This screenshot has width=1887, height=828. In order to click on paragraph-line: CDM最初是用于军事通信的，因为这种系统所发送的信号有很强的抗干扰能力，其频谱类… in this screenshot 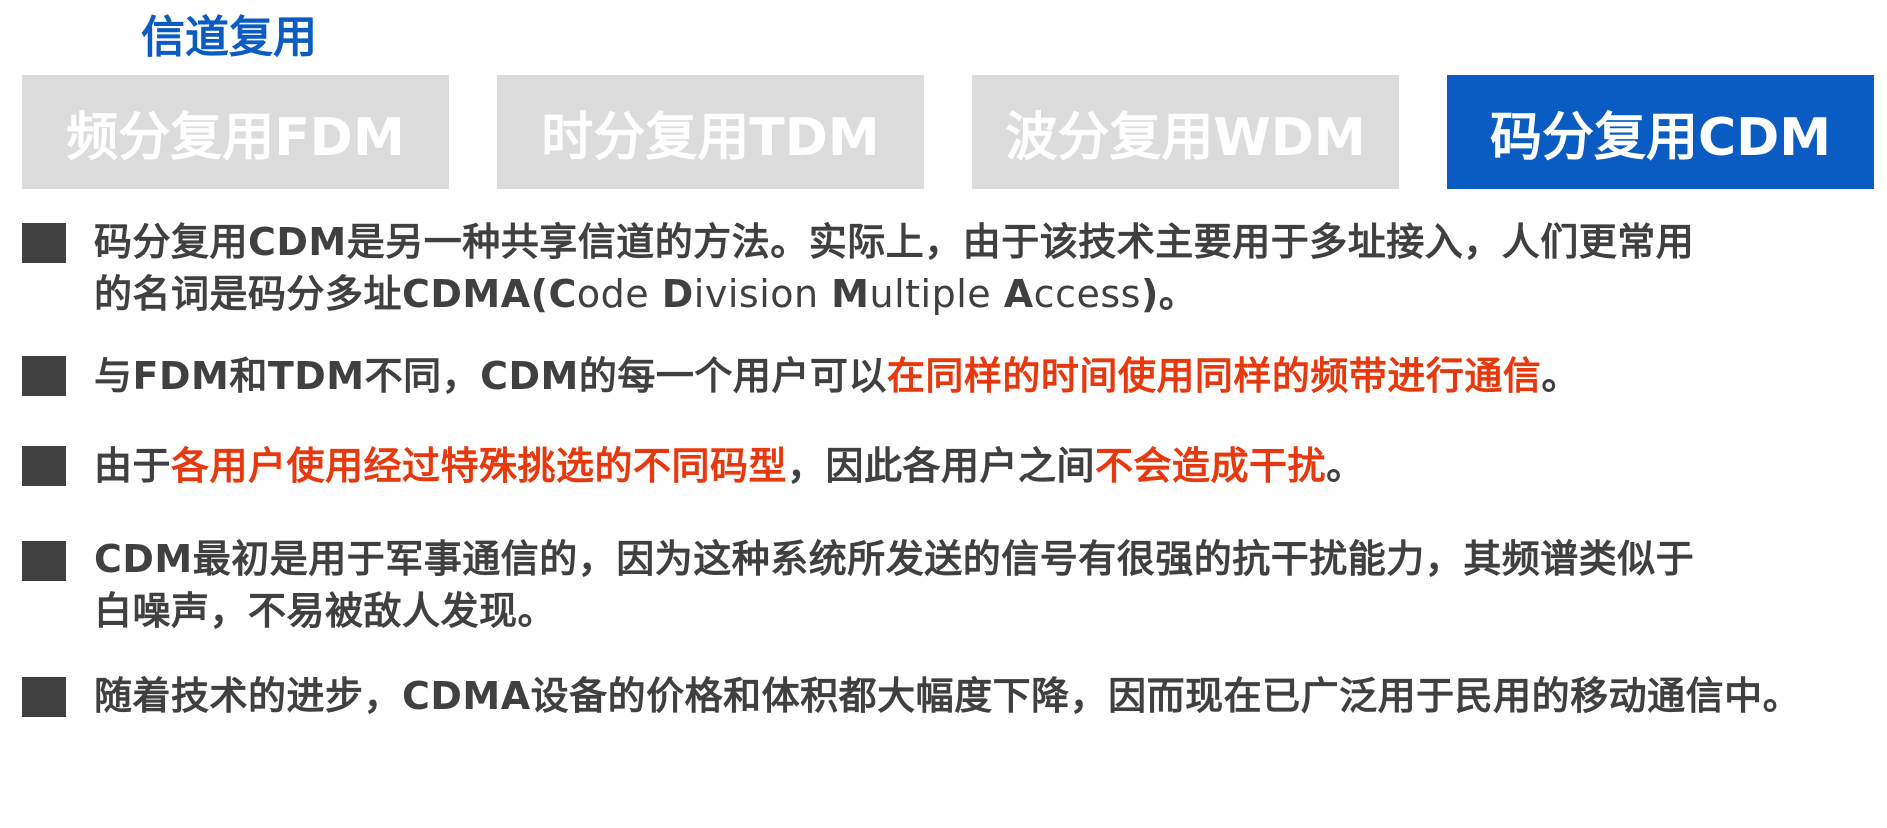, I will do `click(894, 559)`.